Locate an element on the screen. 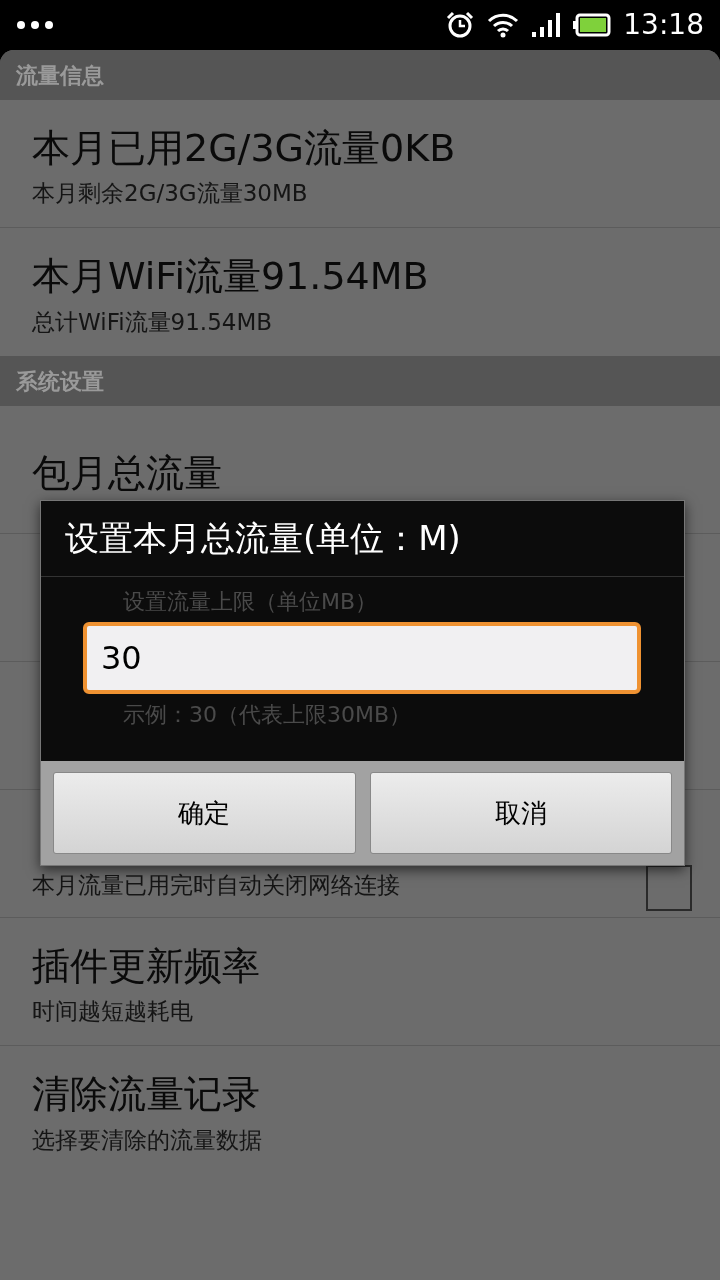  item-subtitle: 本月流量已用完时自动关闭网络连接 is located at coordinates (216, 886).